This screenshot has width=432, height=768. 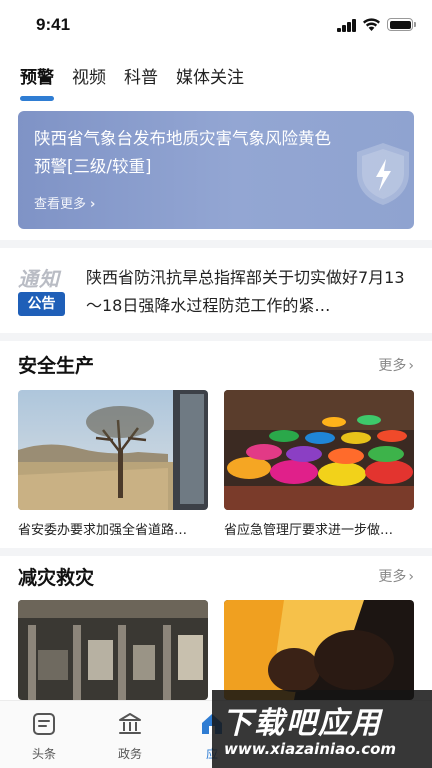 What do you see at coordinates (41, 304) in the screenshot?
I see `notice-badge: 公告` at bounding box center [41, 304].